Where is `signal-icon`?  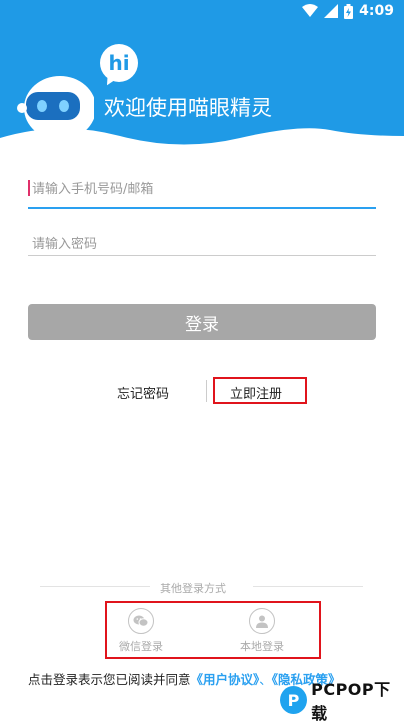 signal-icon is located at coordinates (331, 11).